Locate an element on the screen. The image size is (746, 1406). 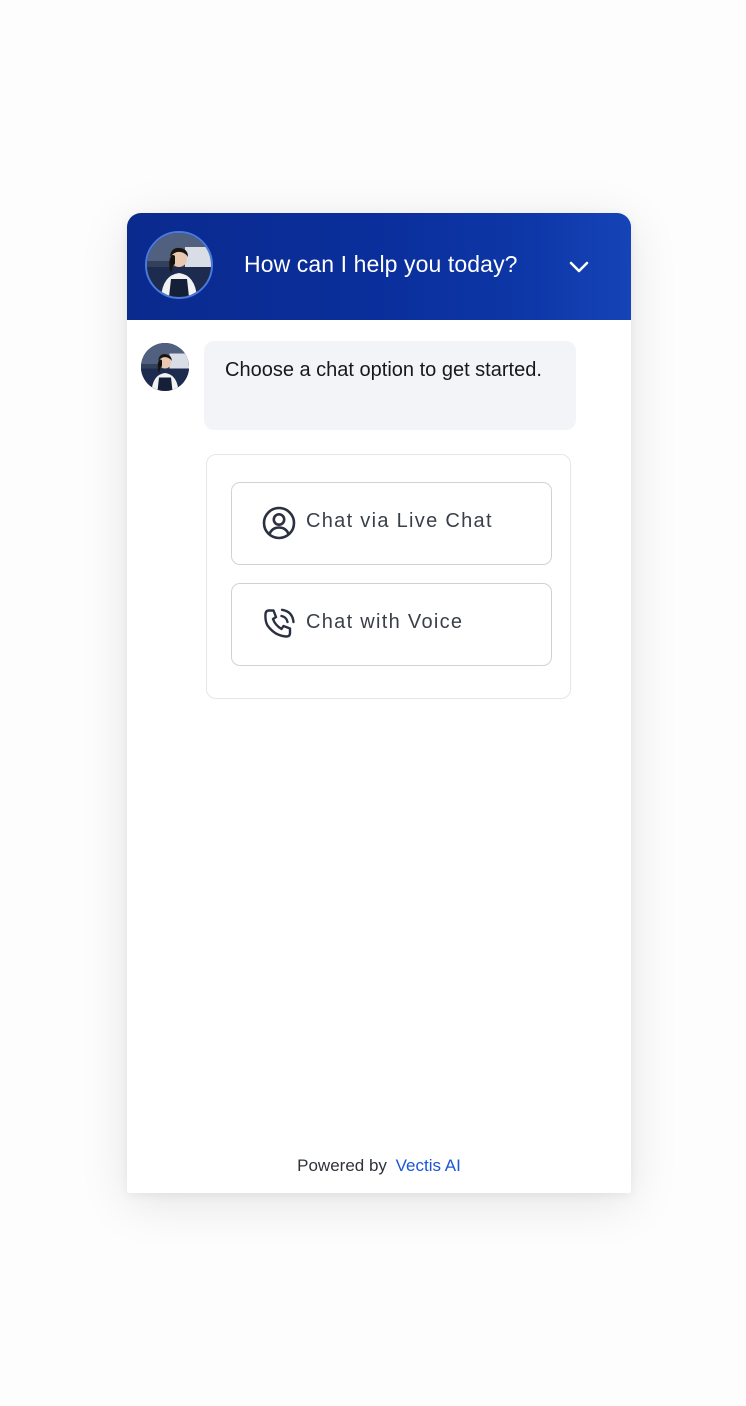
live-chat-button: Chat via Live Chat is located at coordinates (391, 523).